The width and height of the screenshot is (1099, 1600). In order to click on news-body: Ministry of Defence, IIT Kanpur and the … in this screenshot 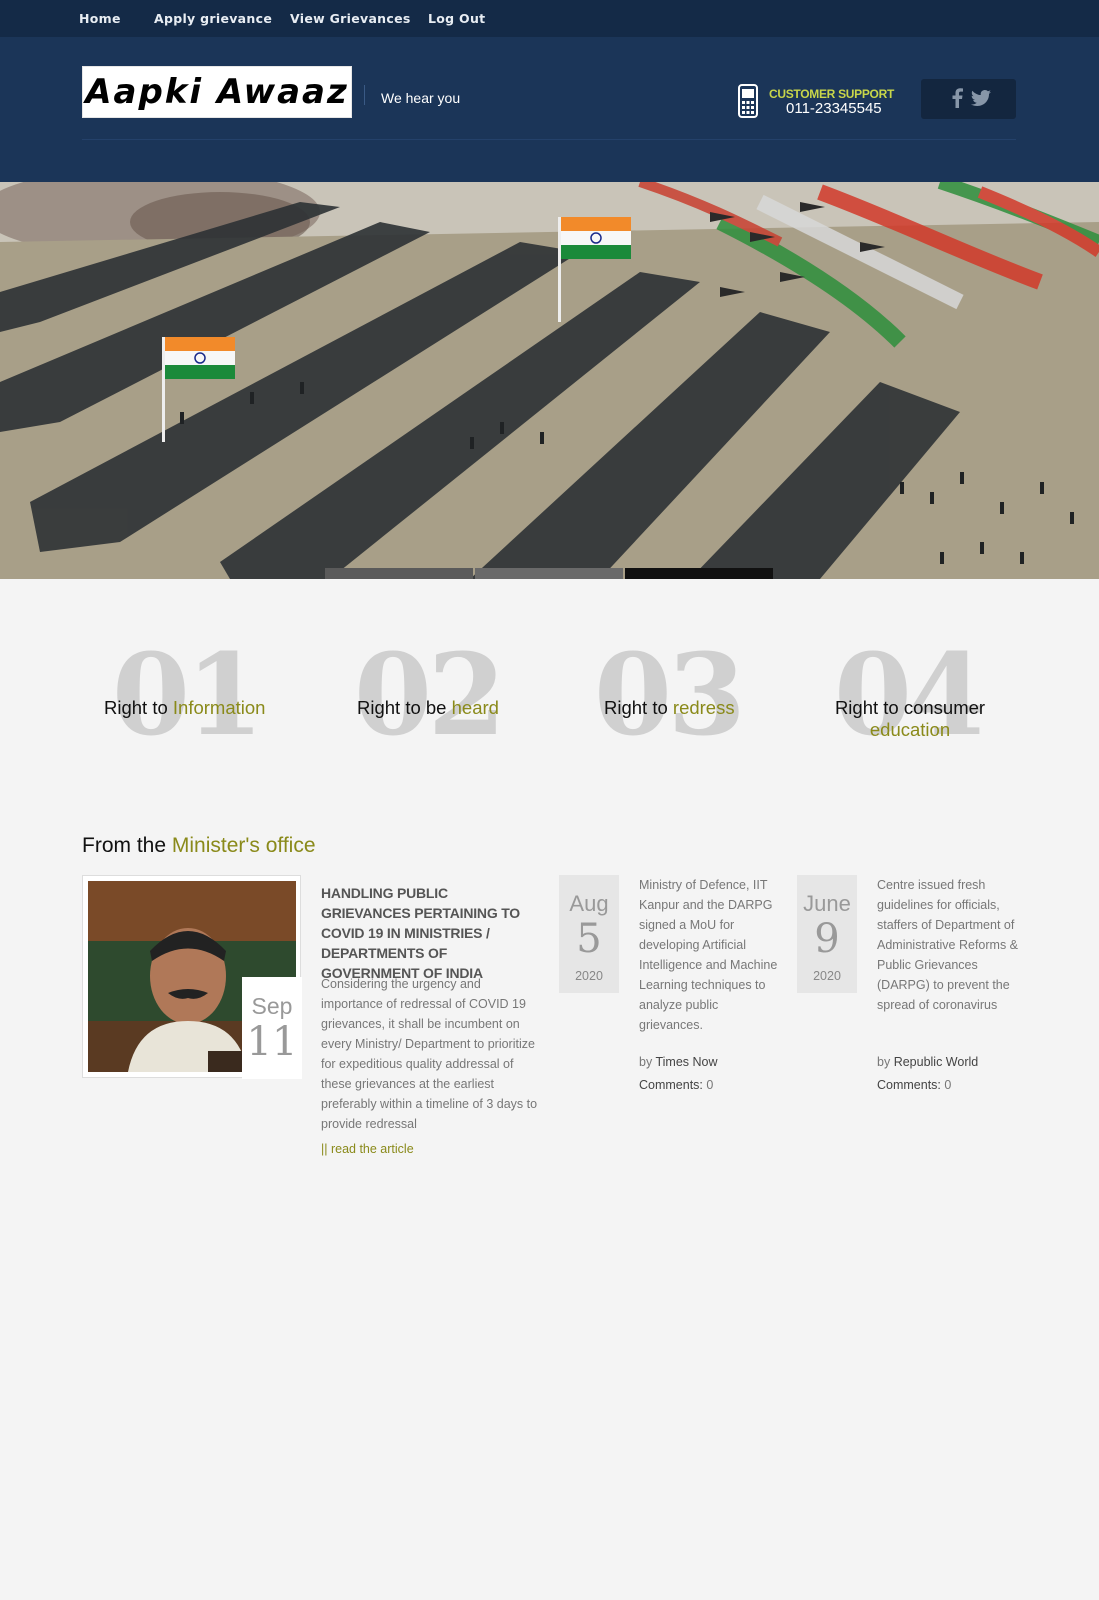, I will do `click(708, 955)`.